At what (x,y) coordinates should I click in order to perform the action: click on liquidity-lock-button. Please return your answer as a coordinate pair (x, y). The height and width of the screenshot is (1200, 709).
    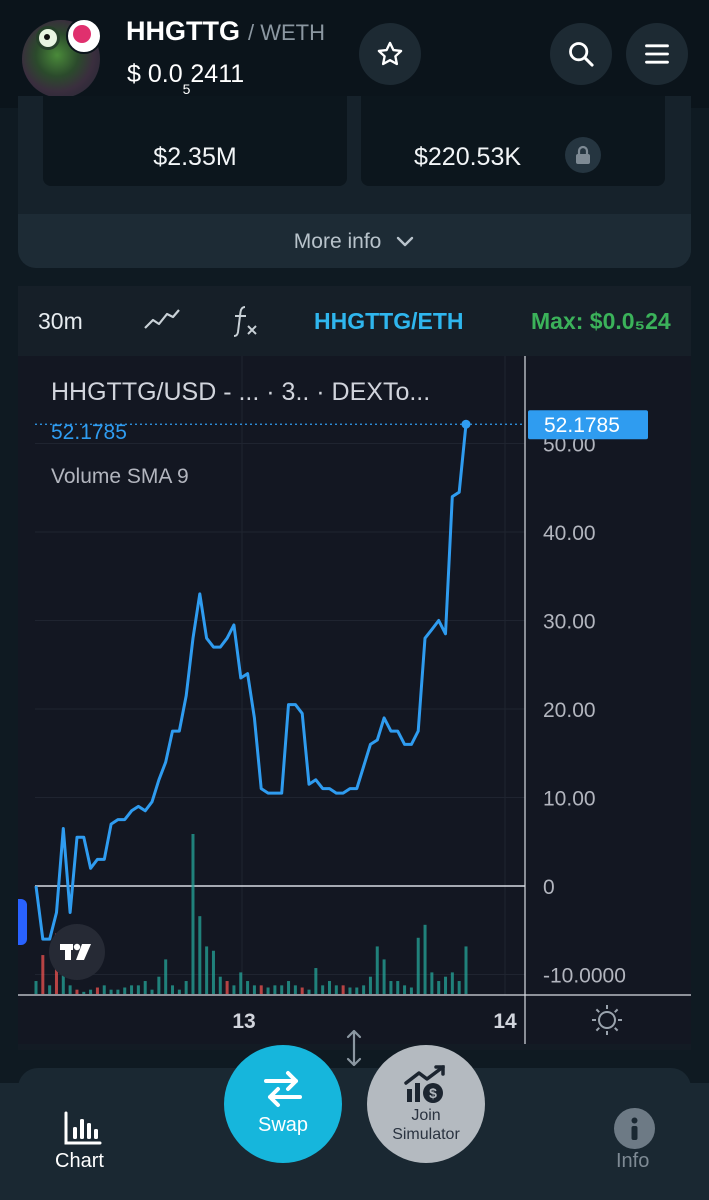
    Looking at the image, I should click on (583, 155).